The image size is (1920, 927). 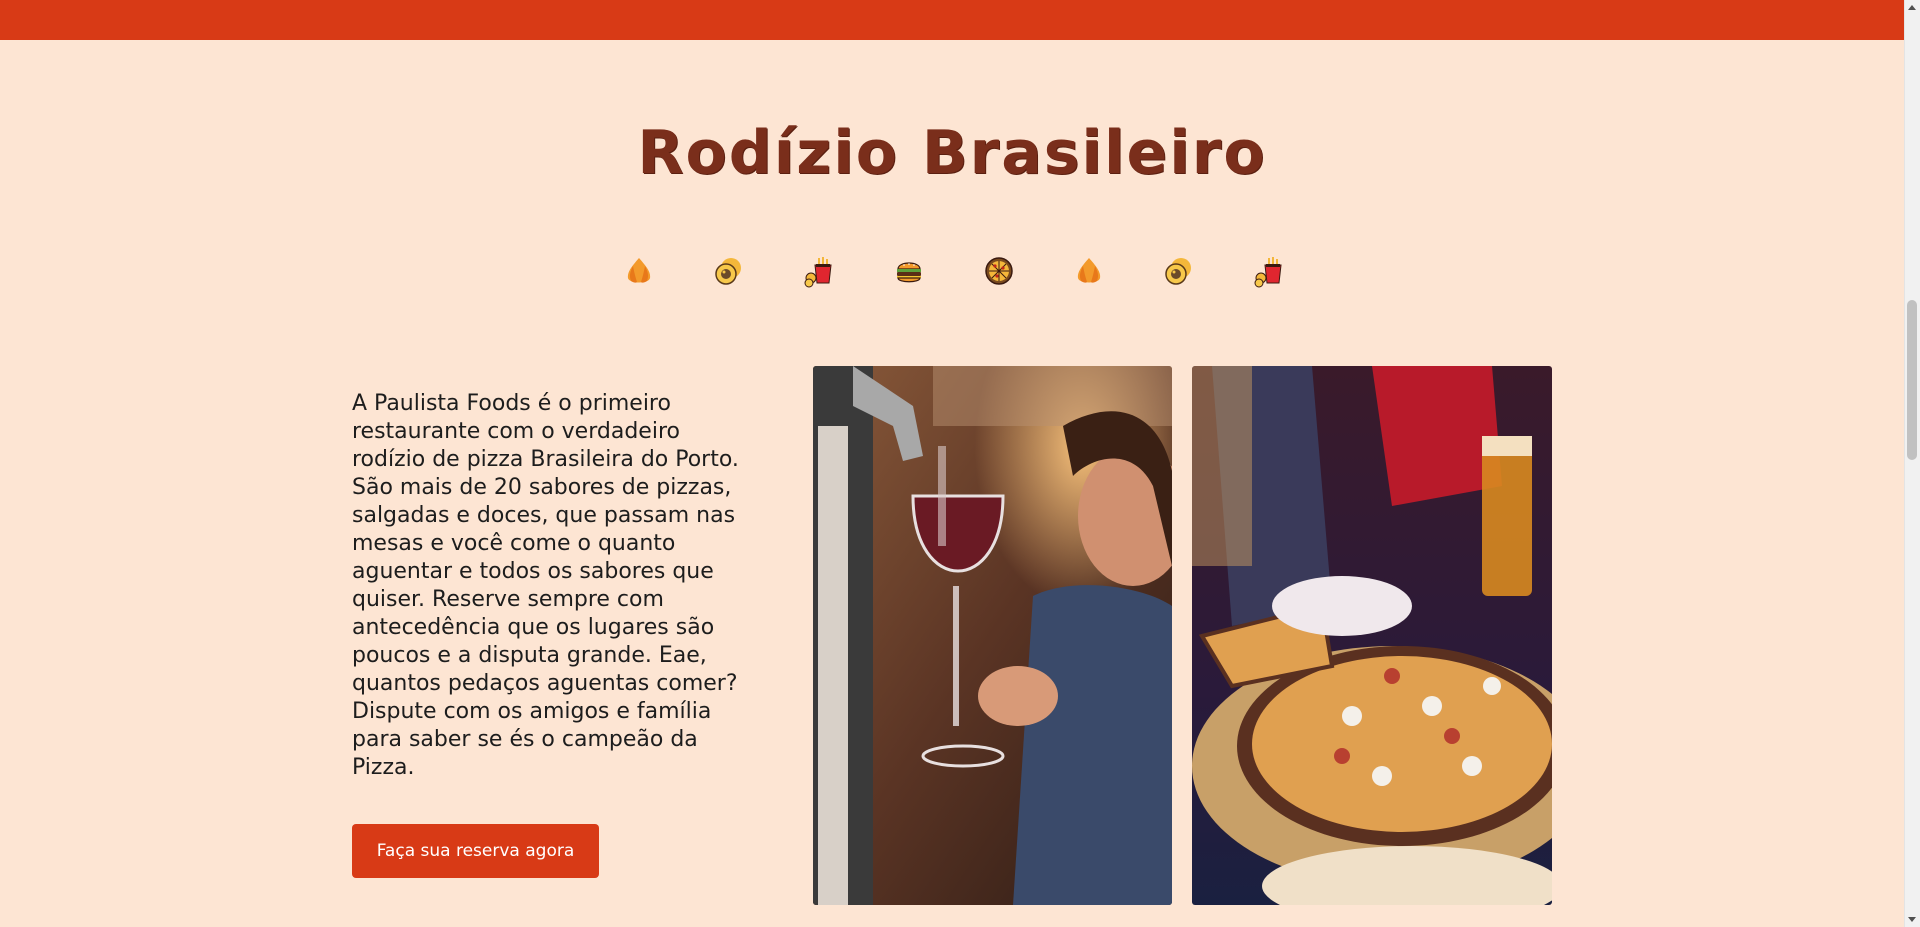 I want to click on scroll-thumb, so click(x=1912, y=380).